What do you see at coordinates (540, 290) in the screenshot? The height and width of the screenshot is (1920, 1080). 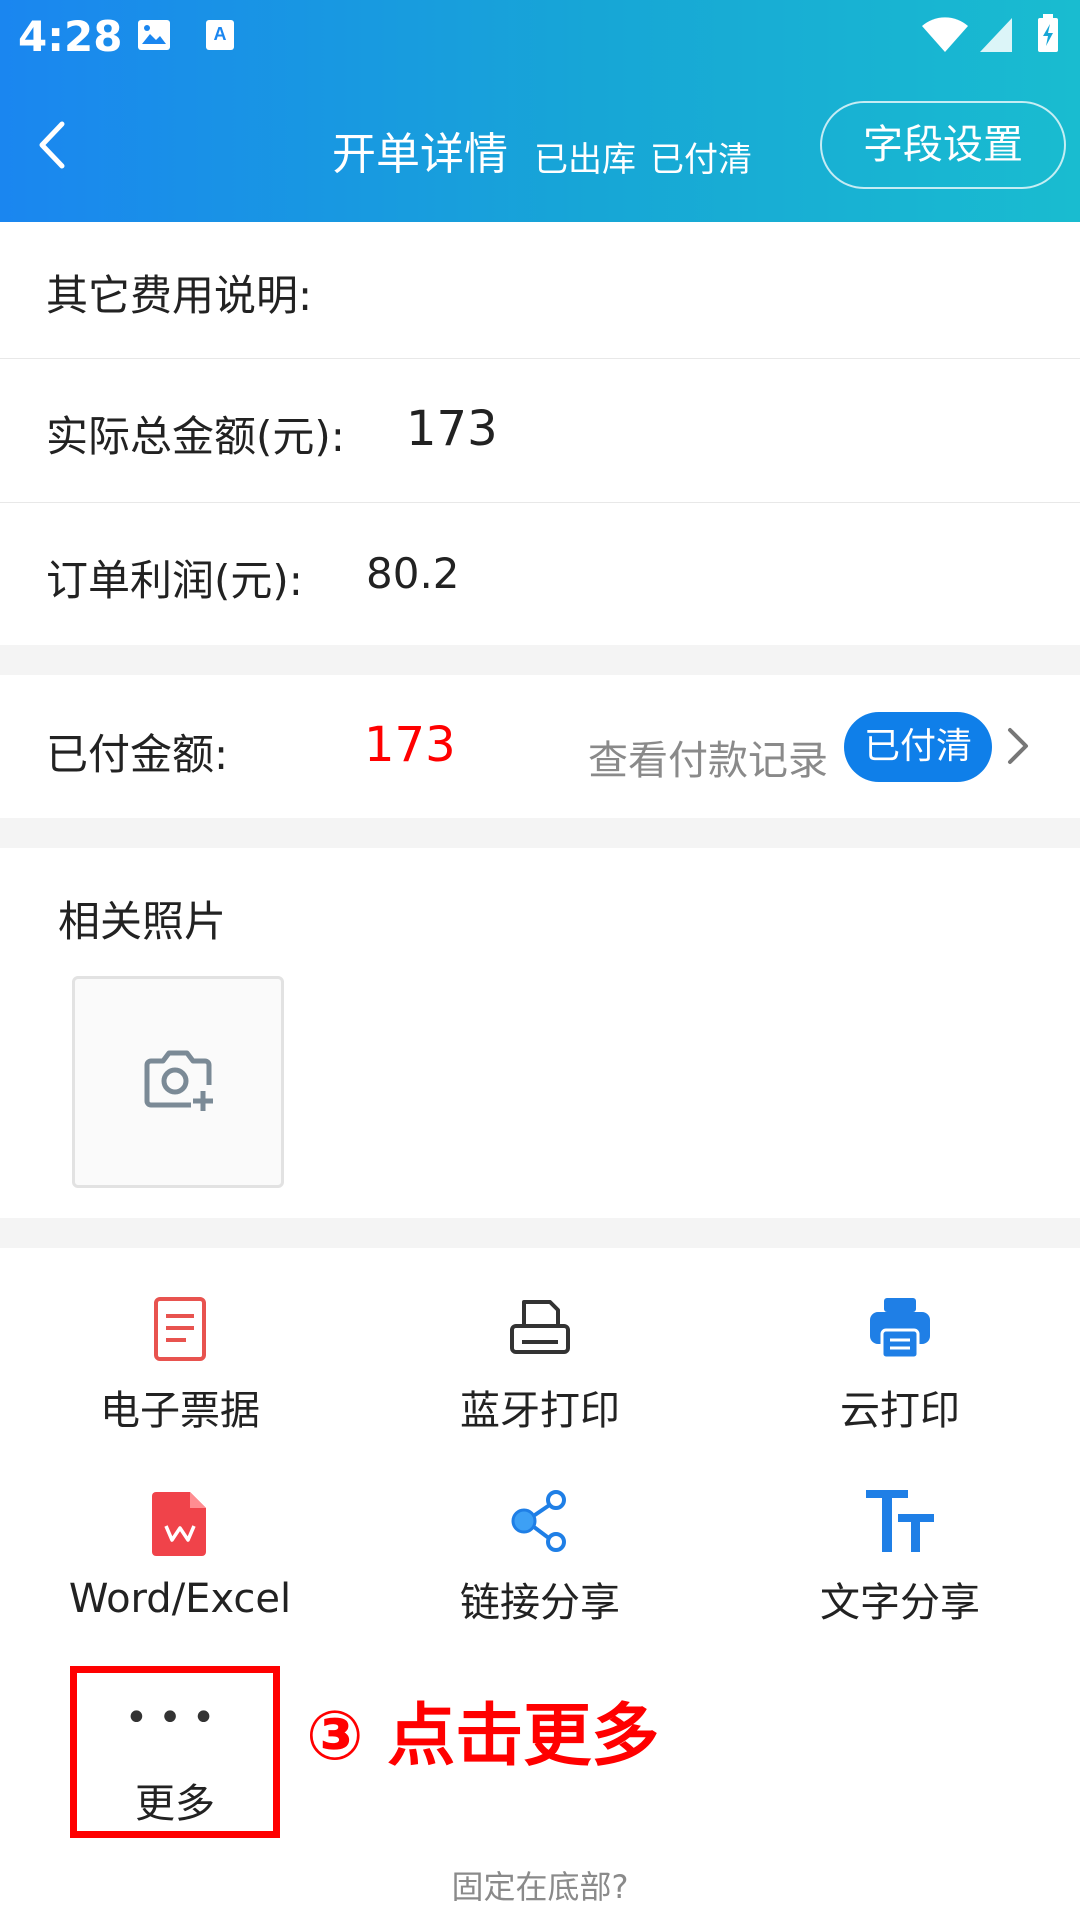 I see `other-fee-row: 其它费用说明:` at bounding box center [540, 290].